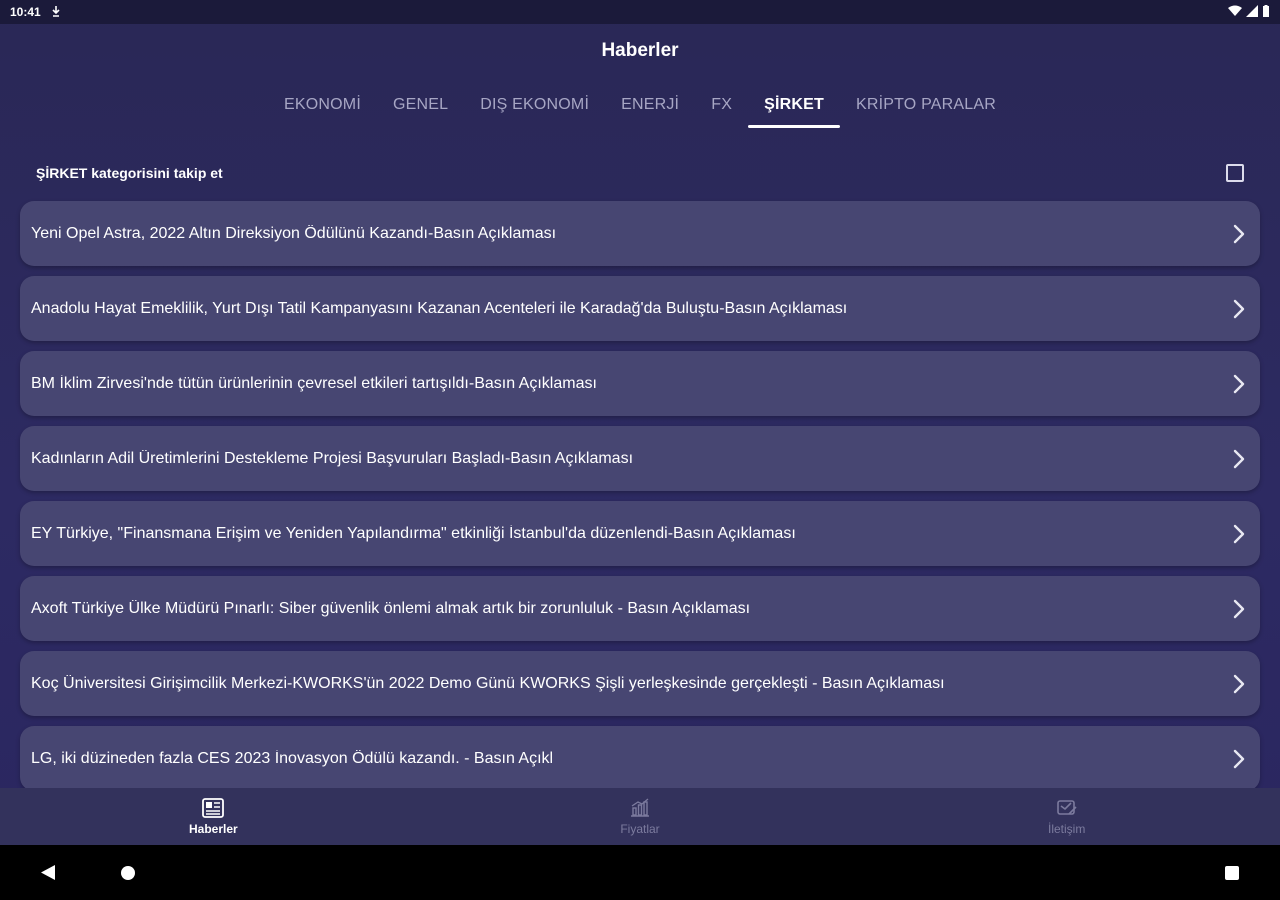  Describe the element at coordinates (129, 173) in the screenshot. I see `follow-label: ŞİRKET kategorisini takip et` at that location.